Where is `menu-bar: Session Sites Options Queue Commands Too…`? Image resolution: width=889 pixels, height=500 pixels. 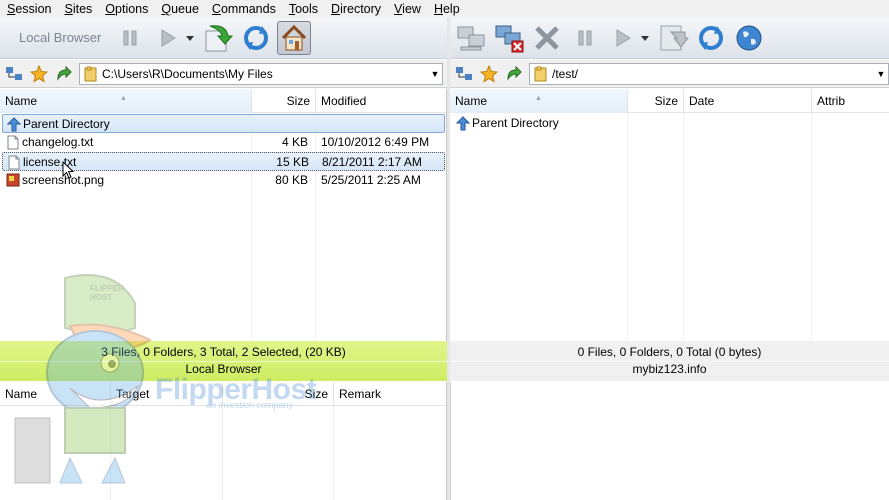 menu-bar: Session Sites Options Queue Commands Too… is located at coordinates (444, 9).